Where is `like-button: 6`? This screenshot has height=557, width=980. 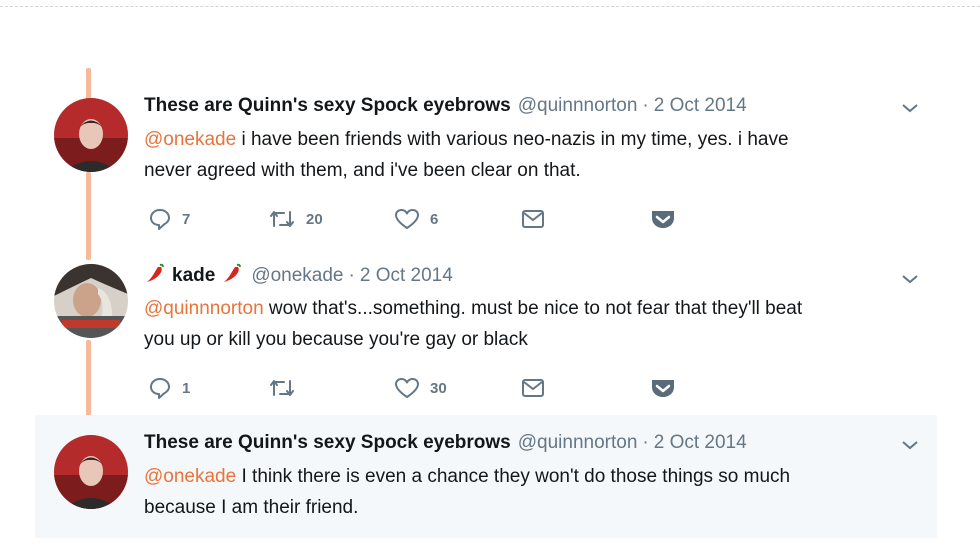
like-button: 6 is located at coordinates (416, 219).